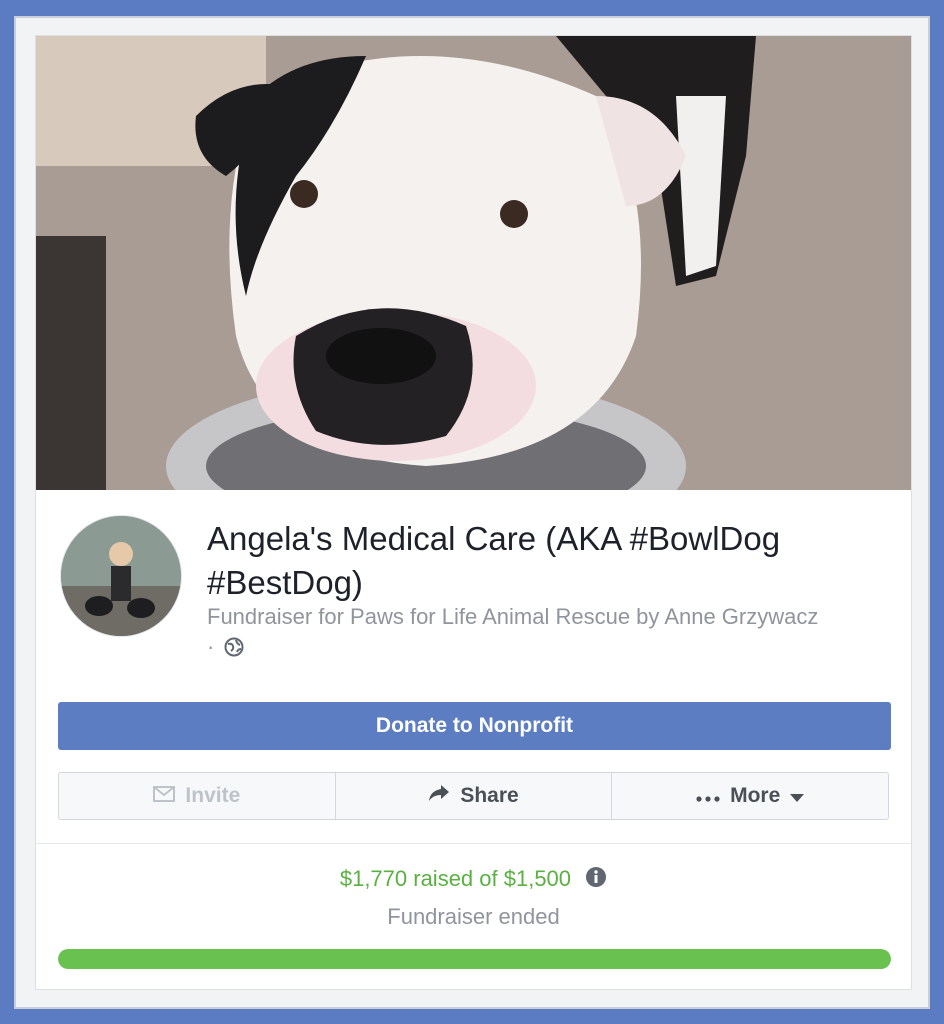 This screenshot has width=944, height=1024. I want to click on globe-icon, so click(234, 650).